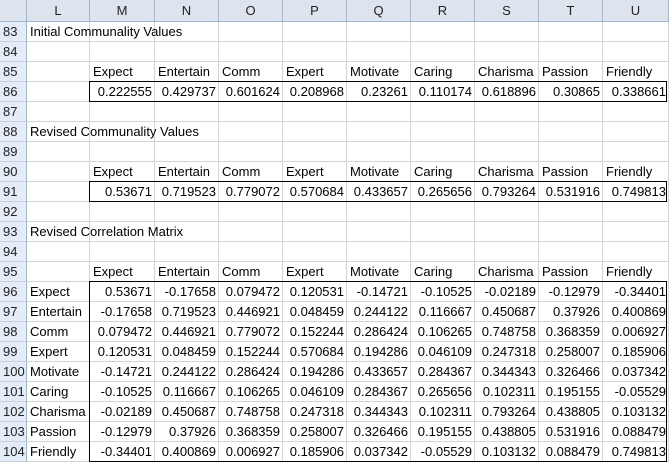 Image resolution: width=669 pixels, height=463 pixels. Describe the element at coordinates (104, 32) in the screenshot. I see `section-title-initial: Initial Communality Values` at that location.